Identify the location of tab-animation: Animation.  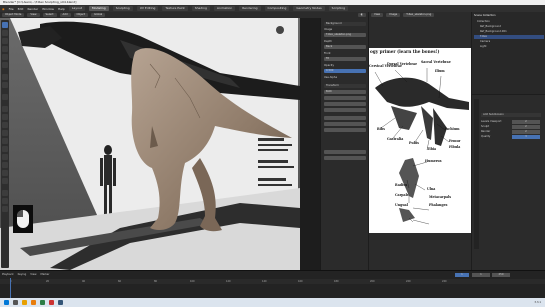
(224, 8).